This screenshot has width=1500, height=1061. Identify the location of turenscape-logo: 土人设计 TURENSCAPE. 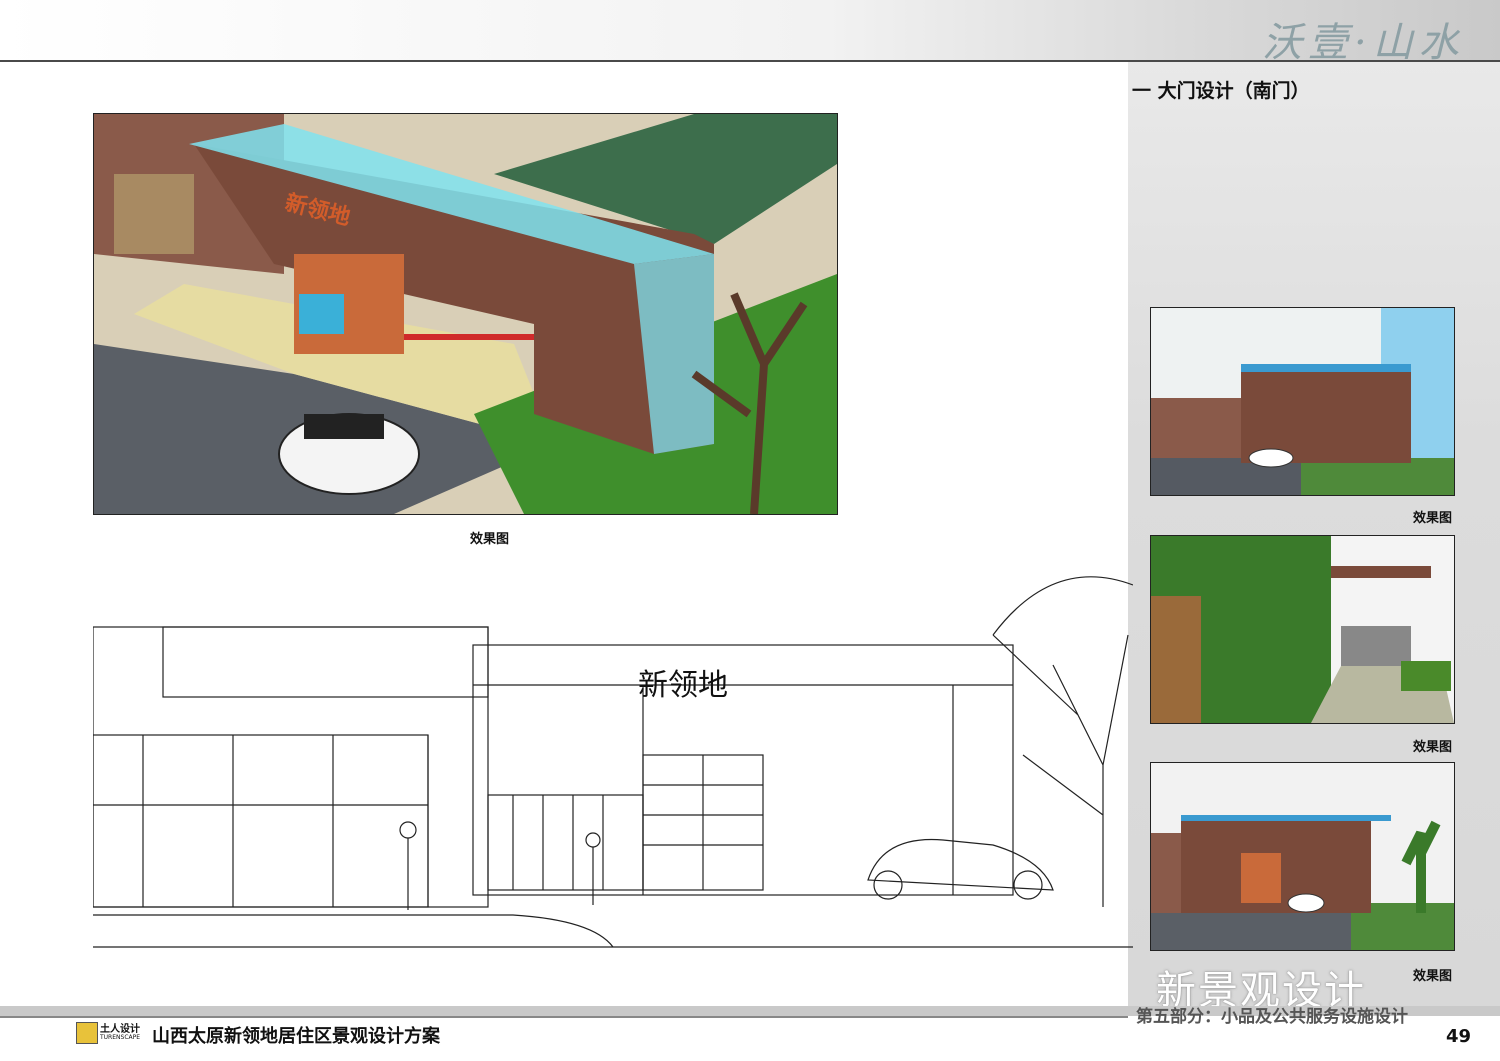
(111, 1034).